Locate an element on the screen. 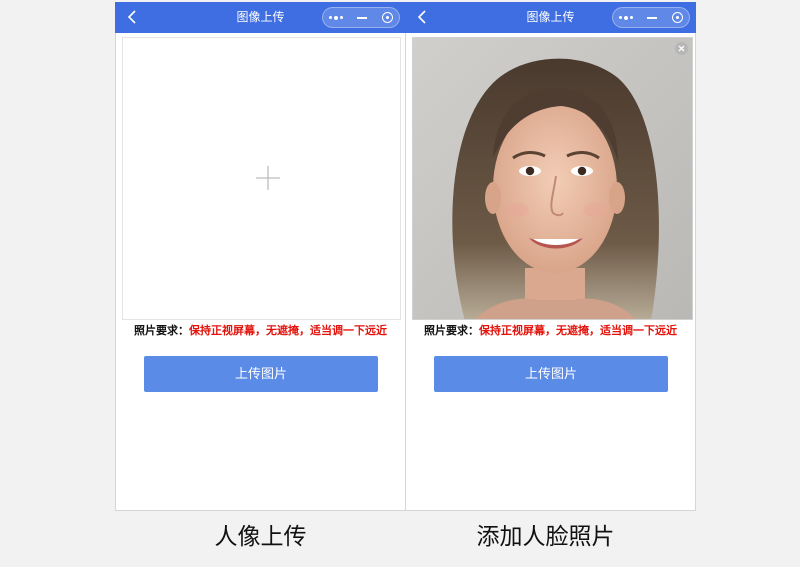 This screenshot has width=800, height=567. plus-icon is located at coordinates (268, 178).